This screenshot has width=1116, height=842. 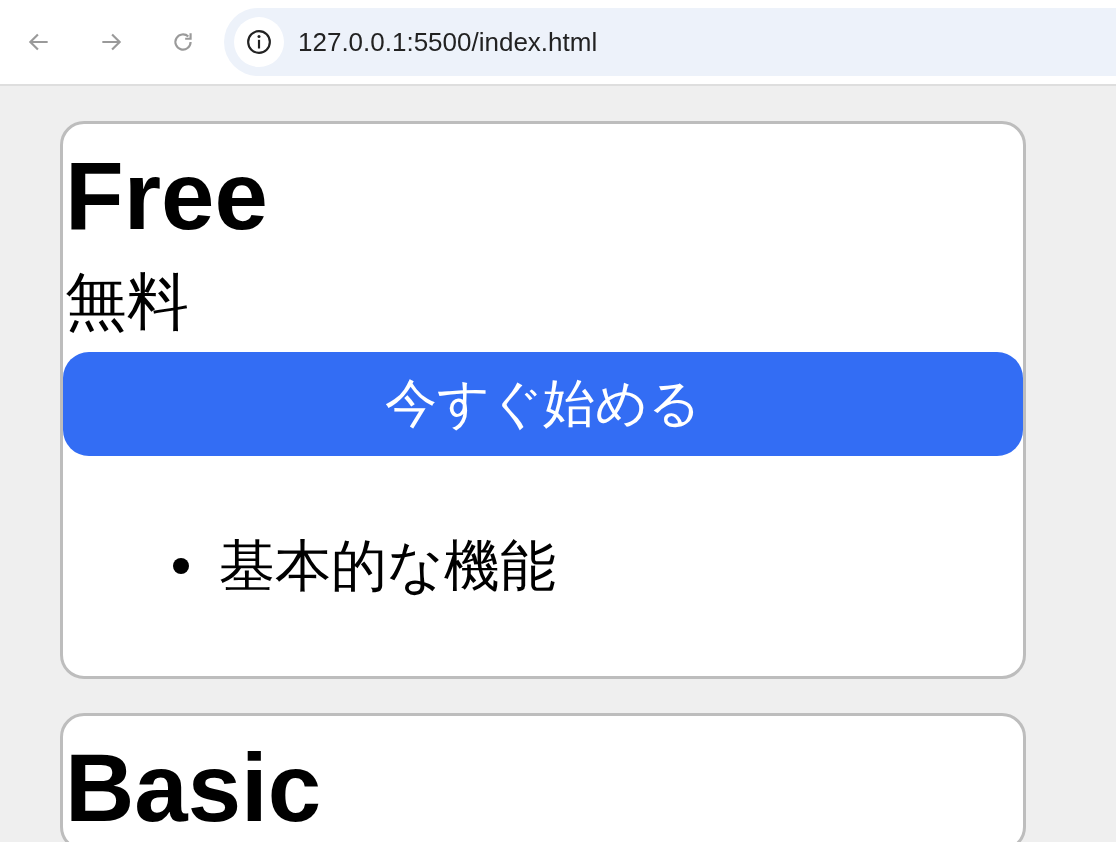 I want to click on start-button: 今すぐ始める, so click(x=543, y=404).